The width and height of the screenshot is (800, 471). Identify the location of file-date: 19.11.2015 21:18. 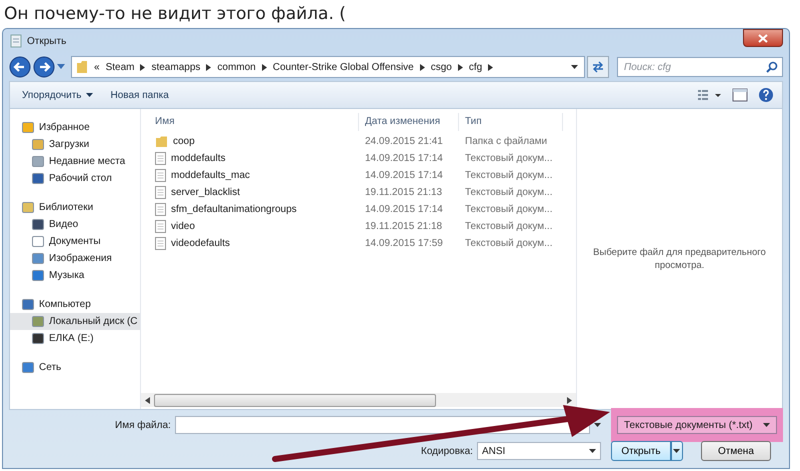
(404, 226).